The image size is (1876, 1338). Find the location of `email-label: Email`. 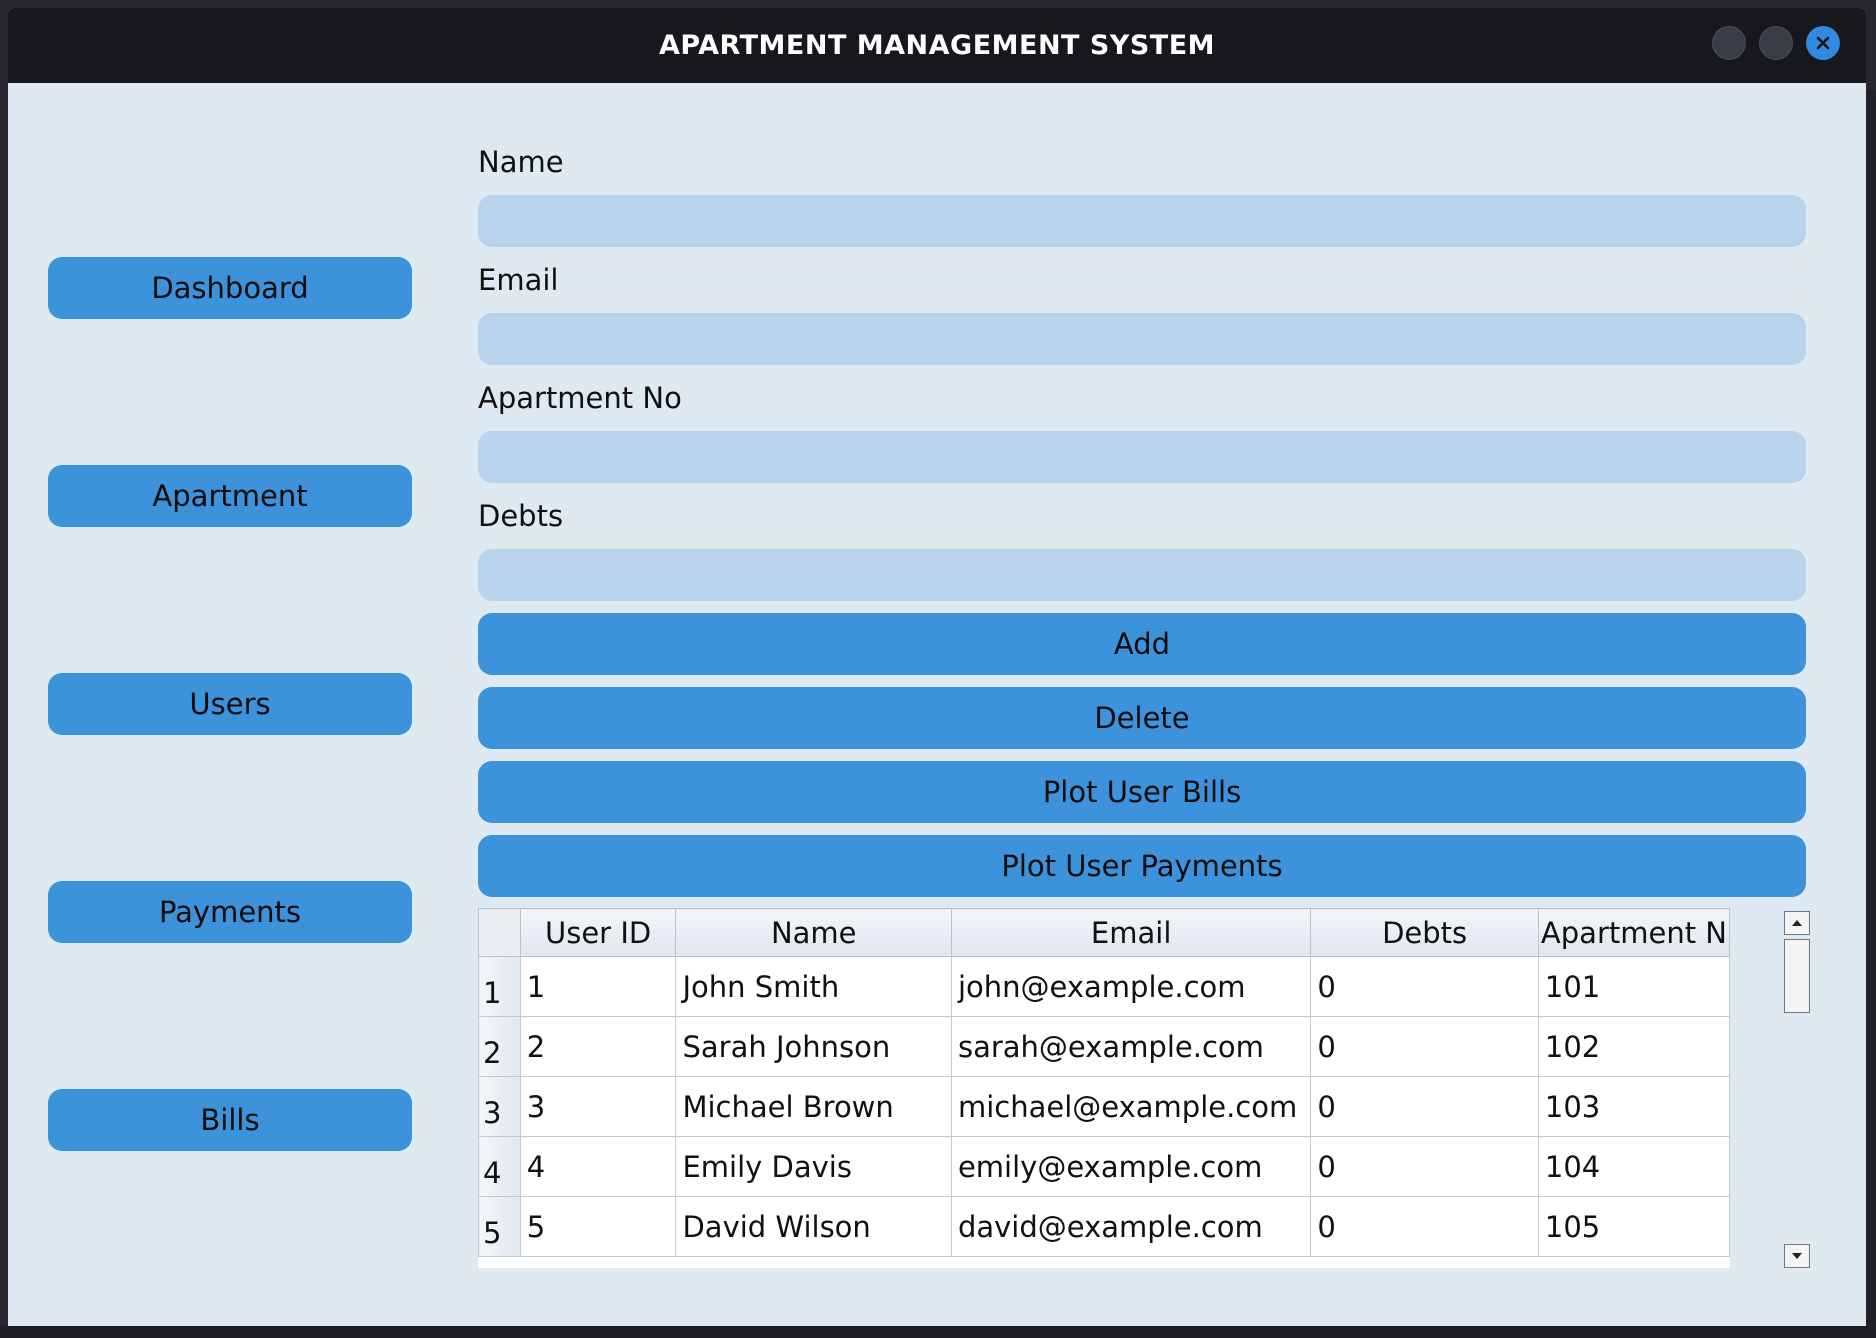

email-label: Email is located at coordinates (518, 280).